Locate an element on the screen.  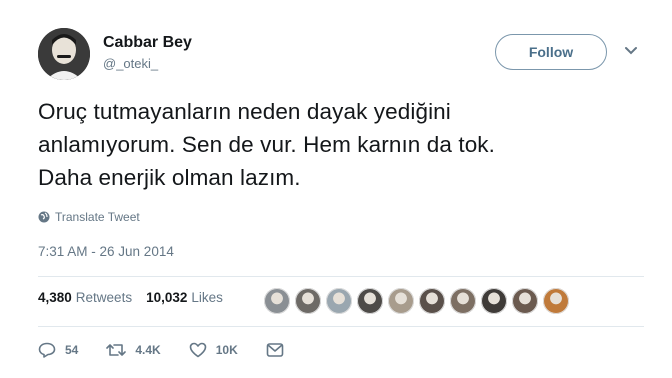
likes-label: Likes is located at coordinates (207, 297).